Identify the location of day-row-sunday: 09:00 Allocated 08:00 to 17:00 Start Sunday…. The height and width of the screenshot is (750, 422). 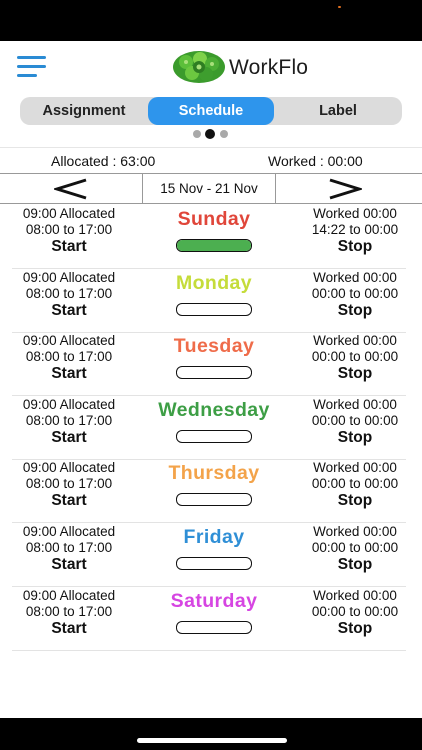
(209, 236).